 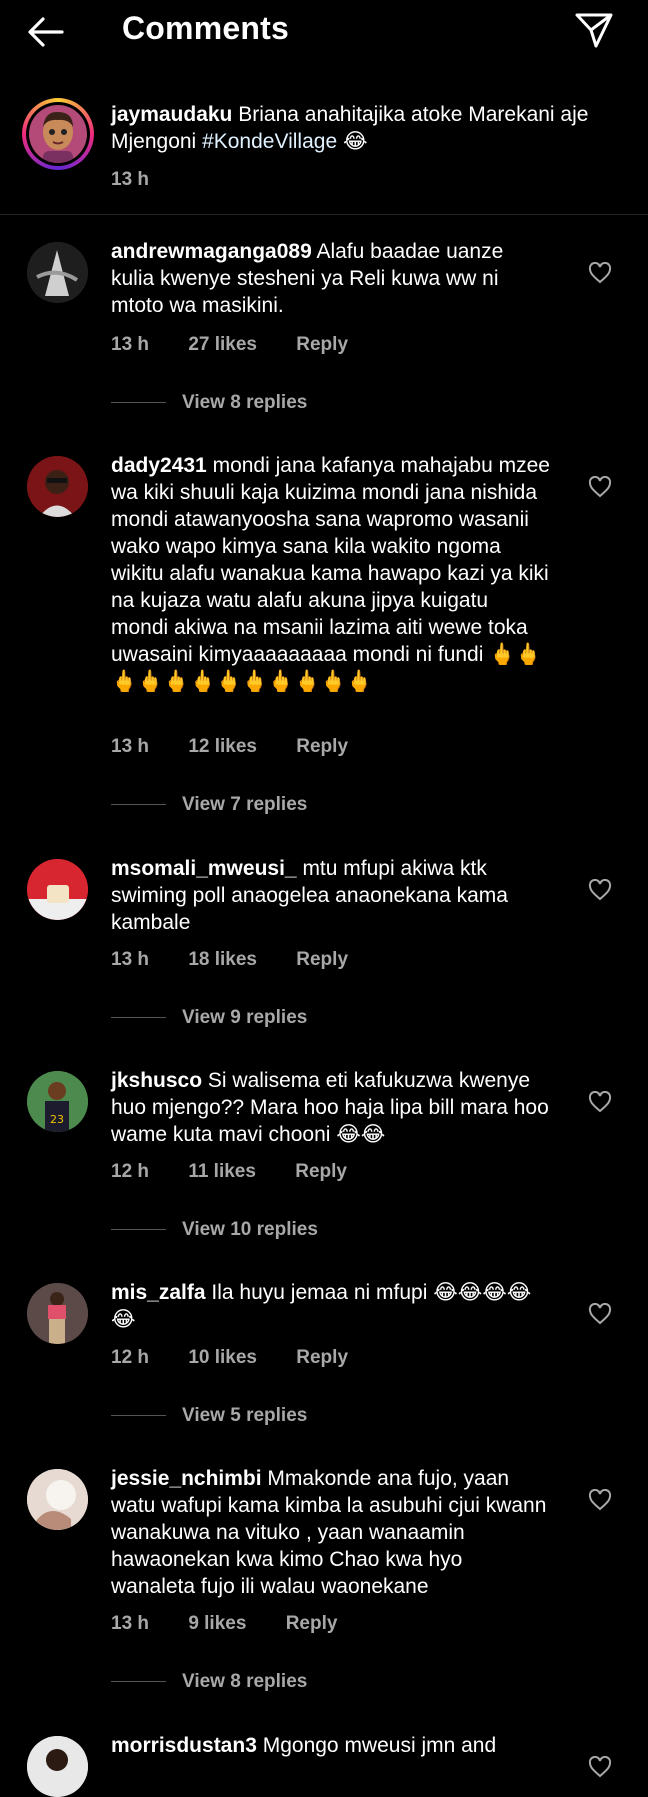 What do you see at coordinates (156, 1080) in the screenshot?
I see `comment-username: jkshusco` at bounding box center [156, 1080].